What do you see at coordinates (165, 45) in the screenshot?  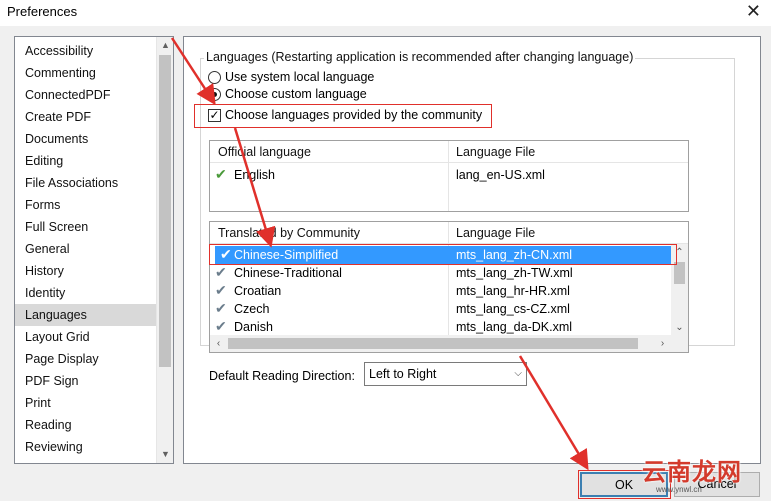 I see `scroll-up-icon: ▲` at bounding box center [165, 45].